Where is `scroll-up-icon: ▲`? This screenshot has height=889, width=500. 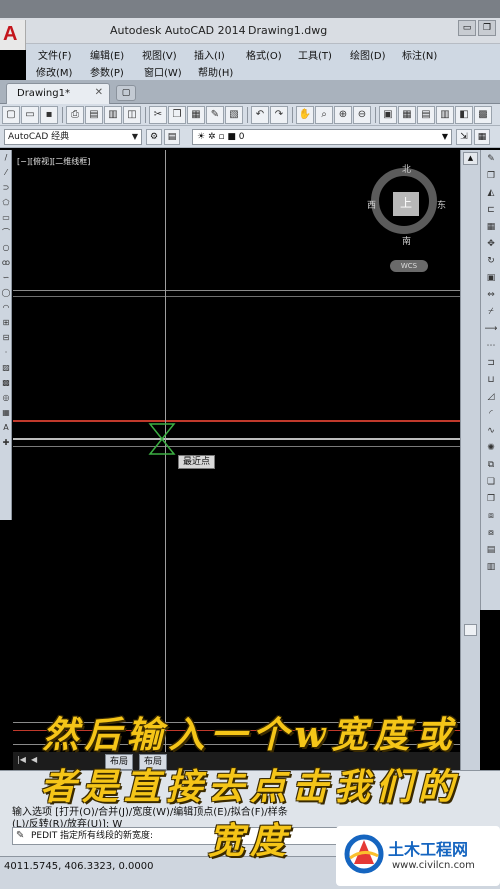
scroll-up-icon: ▲ is located at coordinates (470, 158).